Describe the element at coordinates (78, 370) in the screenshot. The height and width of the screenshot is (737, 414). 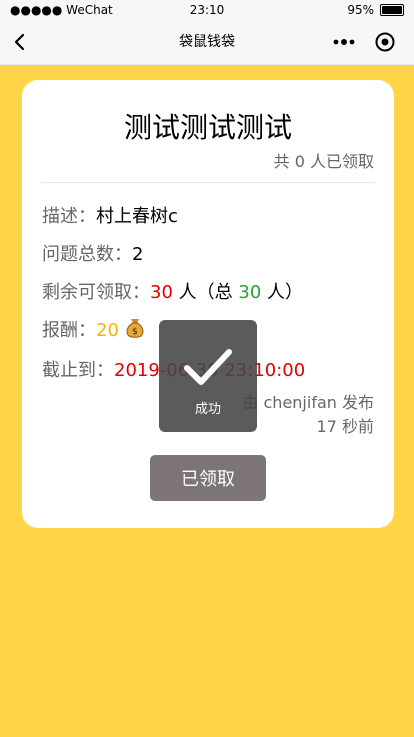
I see `deadline-label: 截止到：` at that location.